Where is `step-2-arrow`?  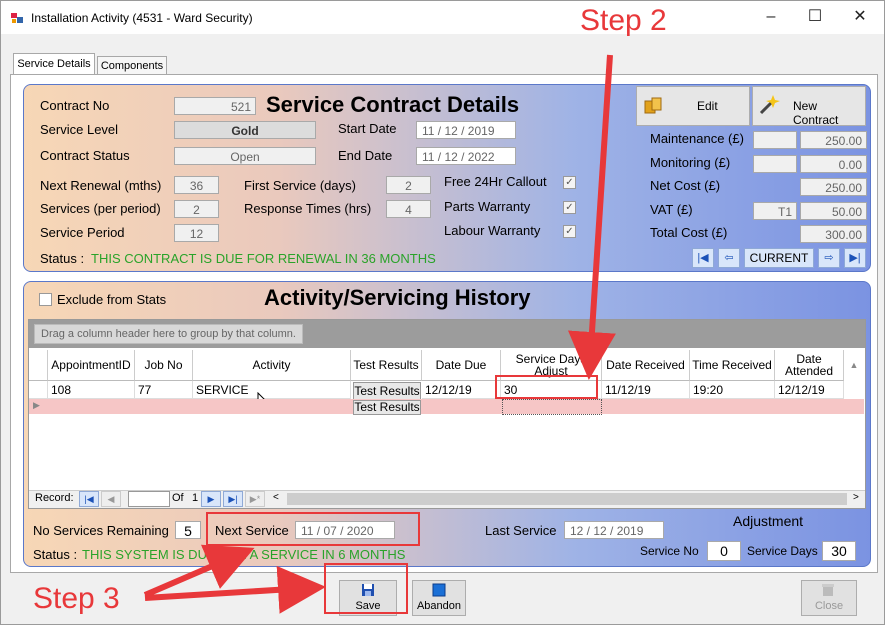 step-2-arrow is located at coordinates (592, 217).